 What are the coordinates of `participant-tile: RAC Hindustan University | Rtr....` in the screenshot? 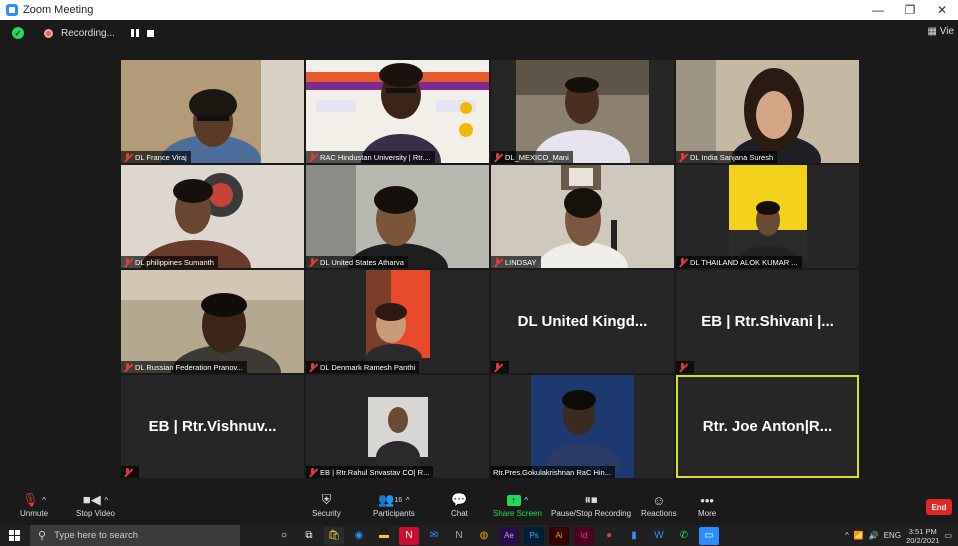 It's located at (397, 111).